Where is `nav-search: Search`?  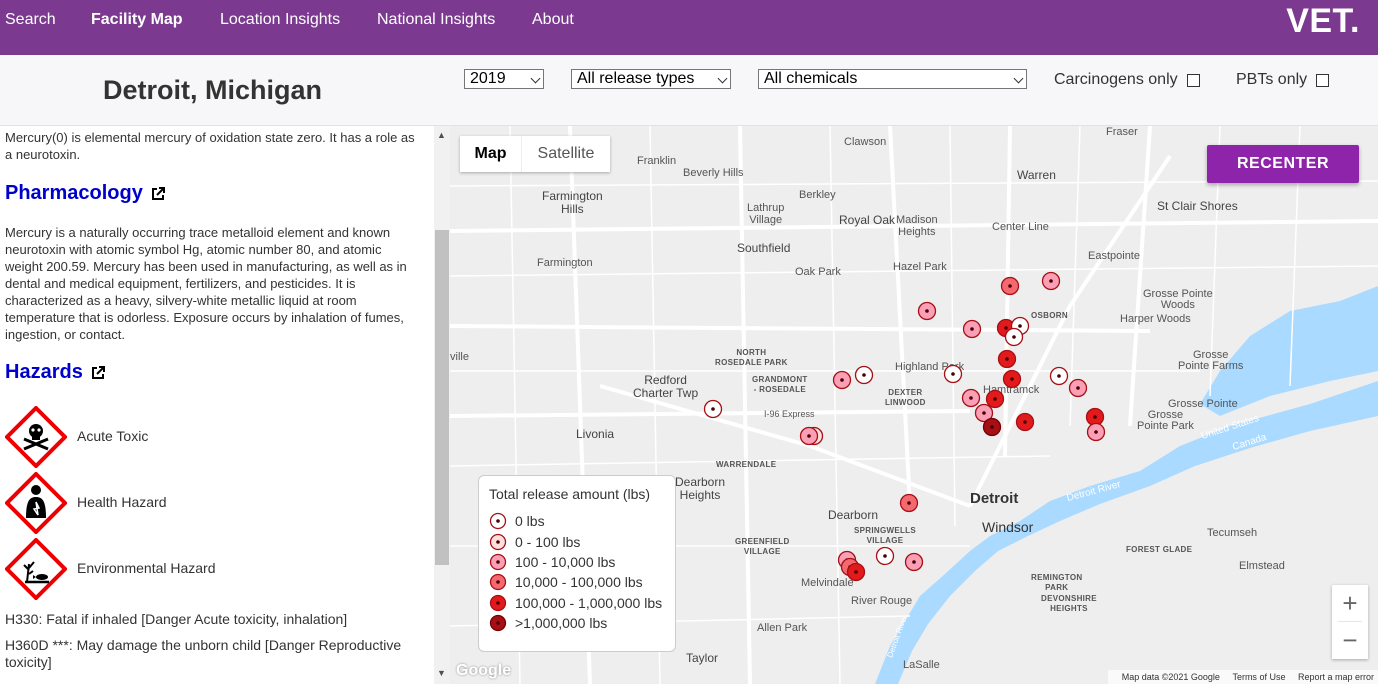 nav-search: Search is located at coordinates (30, 20).